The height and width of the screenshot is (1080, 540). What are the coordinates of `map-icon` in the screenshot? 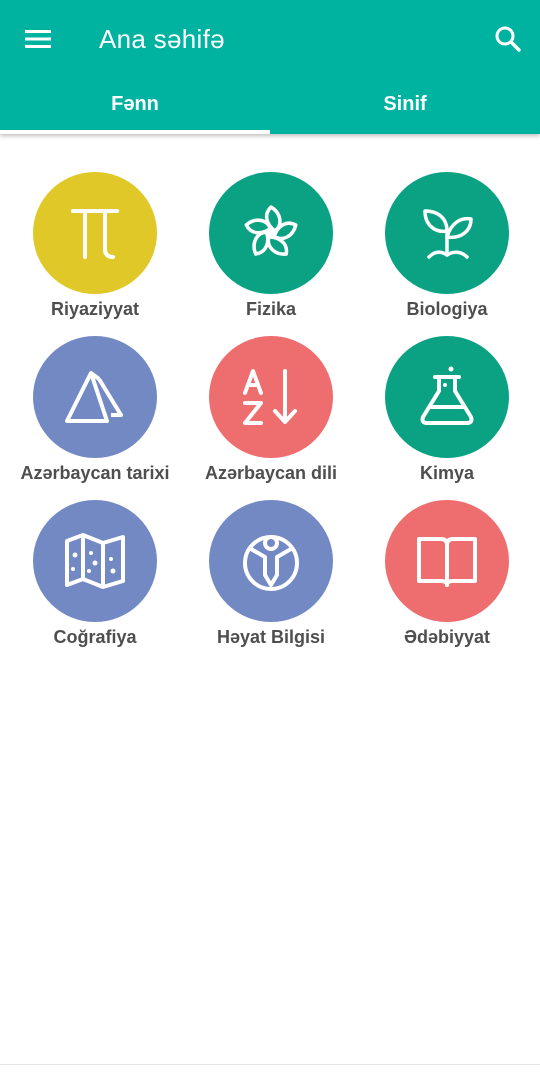 It's located at (95, 561).